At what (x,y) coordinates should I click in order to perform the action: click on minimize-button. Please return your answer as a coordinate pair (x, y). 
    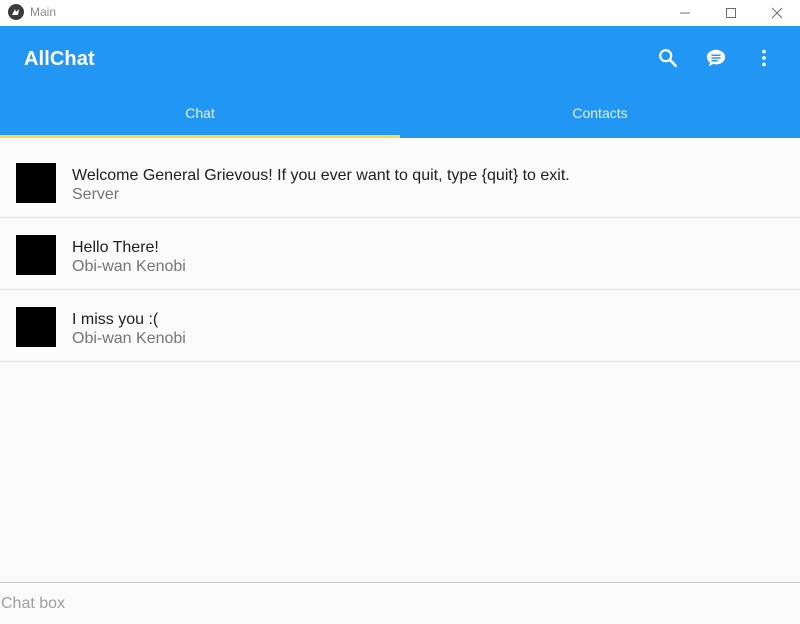
    Looking at the image, I should click on (685, 13).